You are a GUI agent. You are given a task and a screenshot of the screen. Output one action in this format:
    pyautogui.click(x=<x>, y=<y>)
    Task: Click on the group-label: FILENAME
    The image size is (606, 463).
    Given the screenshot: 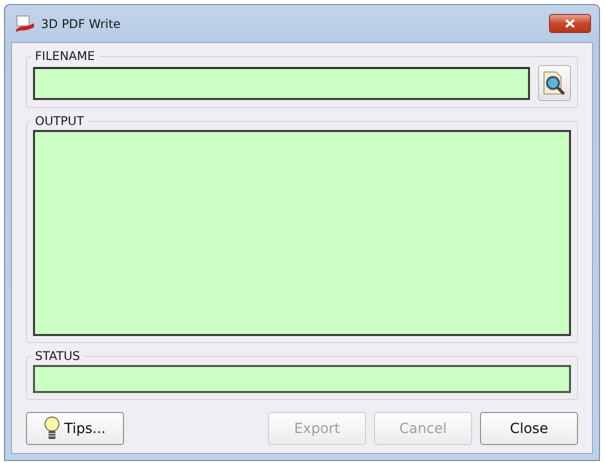 What is the action you would take?
    pyautogui.click(x=65, y=56)
    